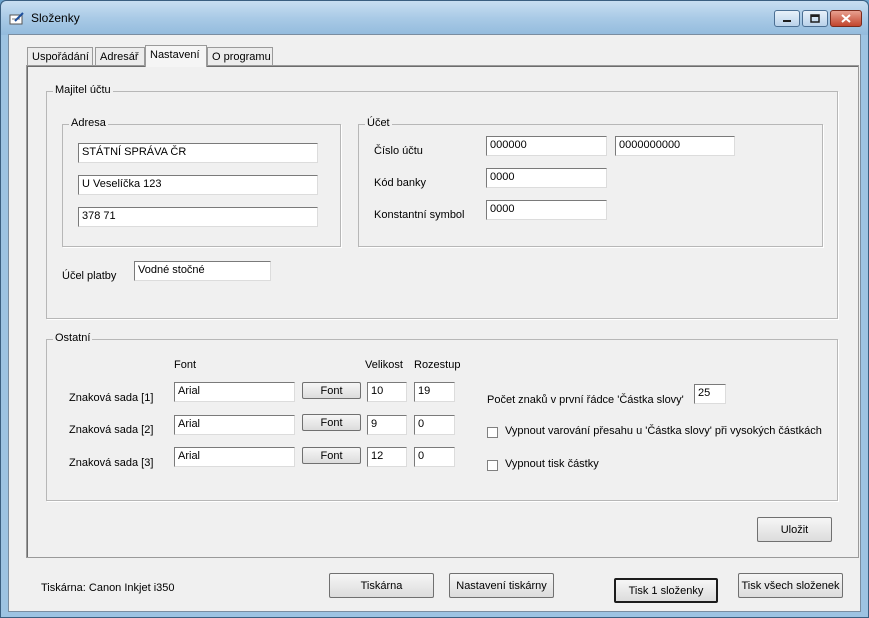 The image size is (869, 618). Describe the element at coordinates (434, 18) in the screenshot. I see `title-bar: Složenky` at that location.